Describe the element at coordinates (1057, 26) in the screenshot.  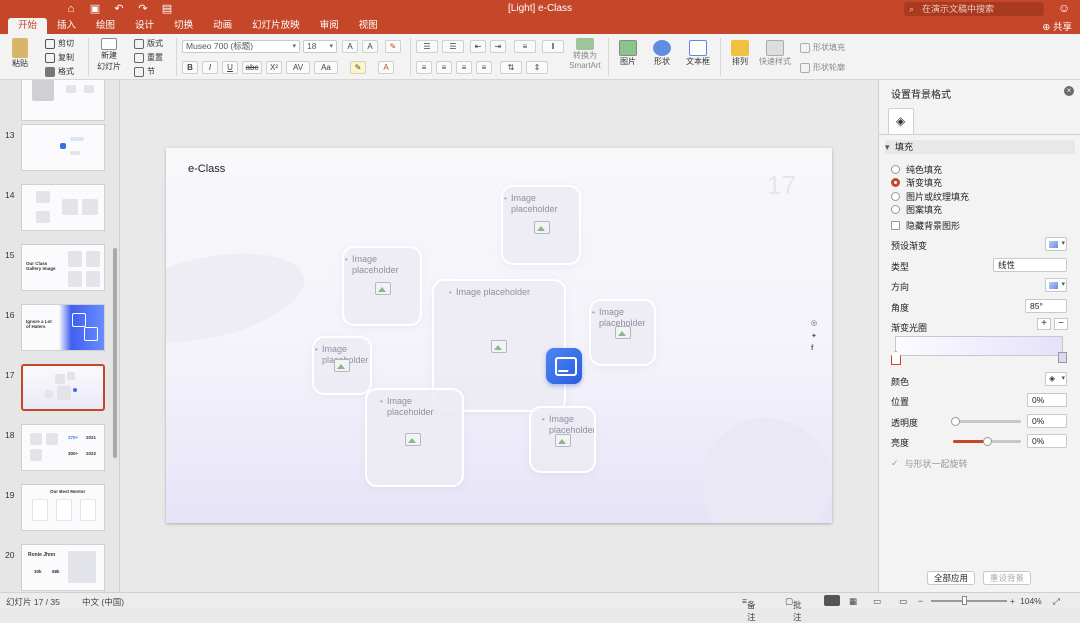
I see `share-button: ⊕ 共享` at that location.